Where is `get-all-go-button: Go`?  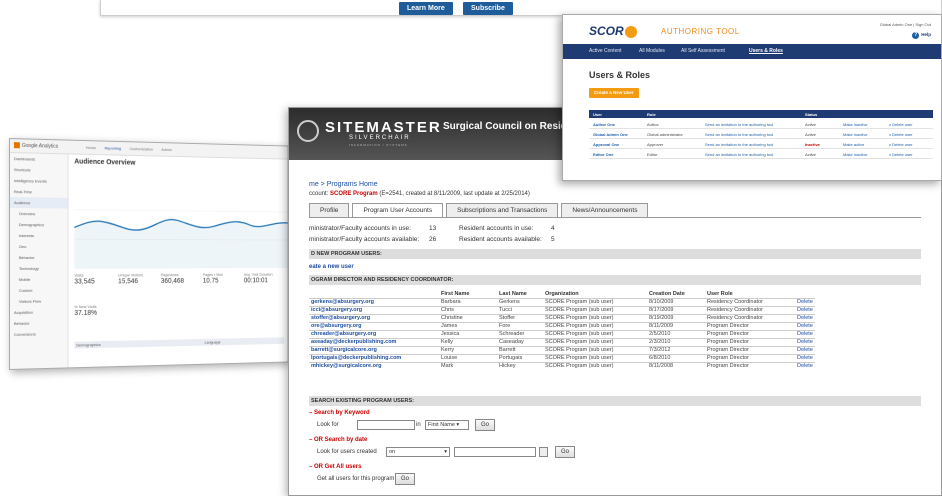
get-all-go-button: Go is located at coordinates (405, 479).